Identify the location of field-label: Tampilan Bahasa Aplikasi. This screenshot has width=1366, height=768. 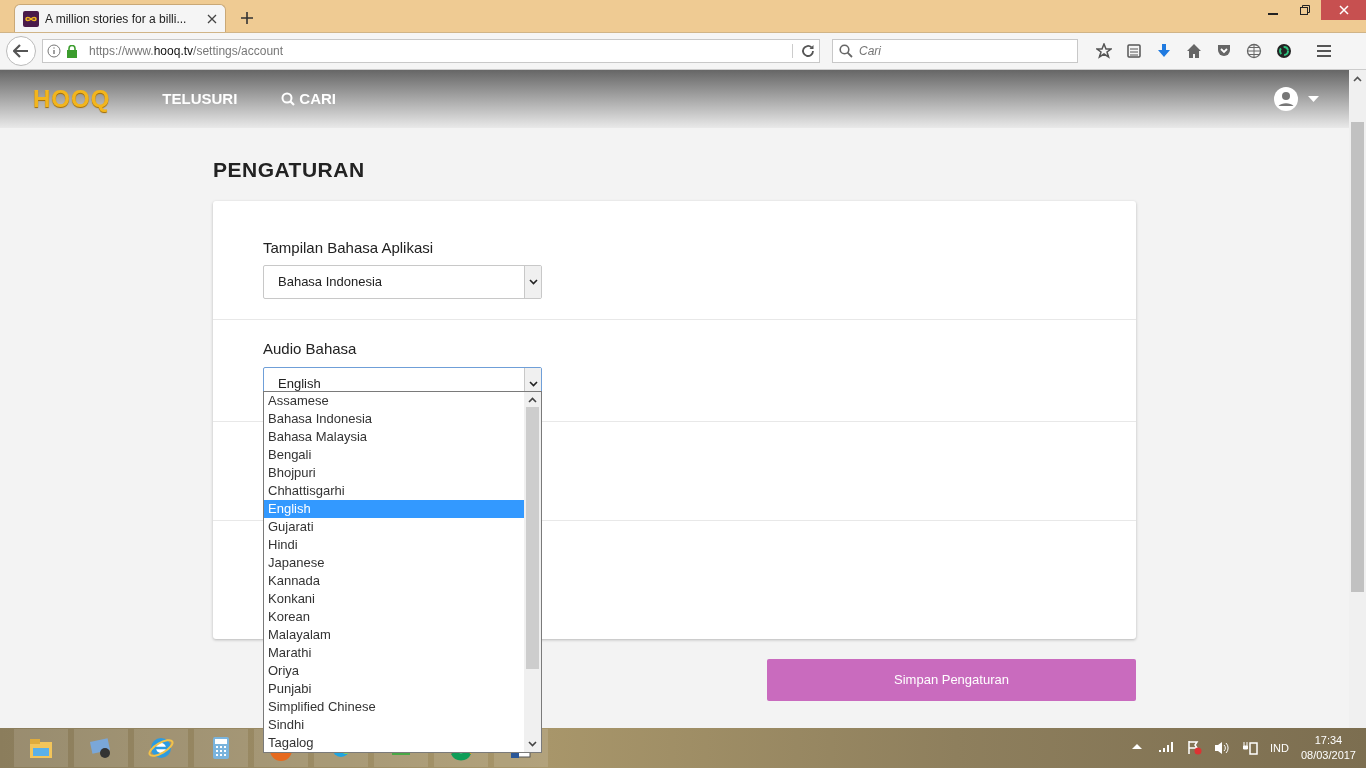
(349, 247).